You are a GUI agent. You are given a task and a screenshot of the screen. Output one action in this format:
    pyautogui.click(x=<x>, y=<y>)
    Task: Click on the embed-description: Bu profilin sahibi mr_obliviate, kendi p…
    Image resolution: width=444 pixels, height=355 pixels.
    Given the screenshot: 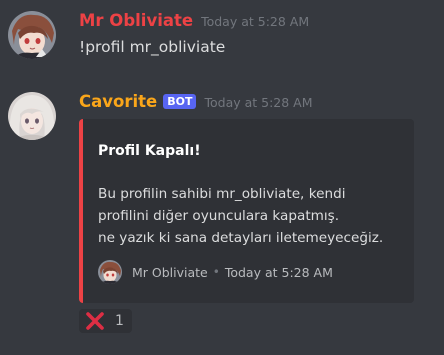 What is the action you would take?
    pyautogui.click(x=240, y=216)
    